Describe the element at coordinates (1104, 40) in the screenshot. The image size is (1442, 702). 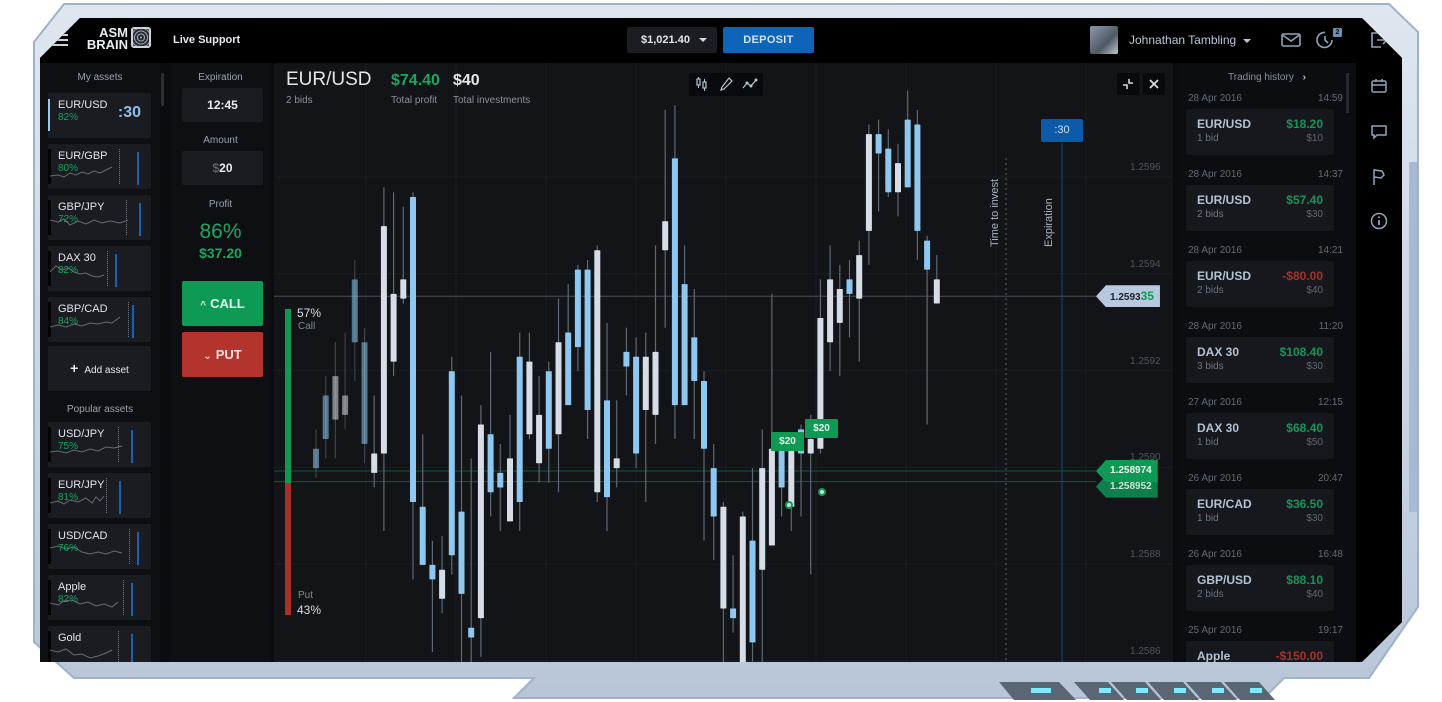
I see `avatar` at that location.